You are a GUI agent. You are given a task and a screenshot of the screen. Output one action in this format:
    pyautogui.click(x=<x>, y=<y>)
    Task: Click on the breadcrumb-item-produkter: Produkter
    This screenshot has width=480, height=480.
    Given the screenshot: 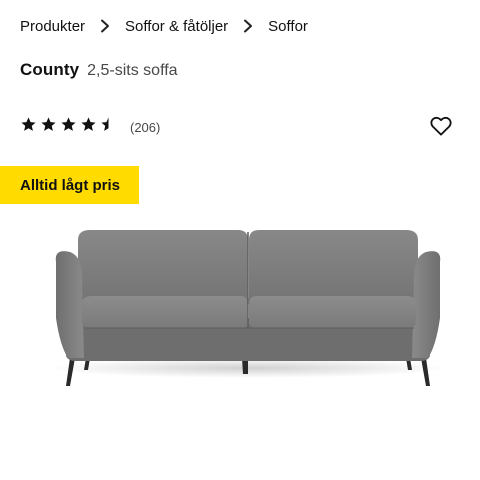 What is the action you would take?
    pyautogui.click(x=52, y=26)
    